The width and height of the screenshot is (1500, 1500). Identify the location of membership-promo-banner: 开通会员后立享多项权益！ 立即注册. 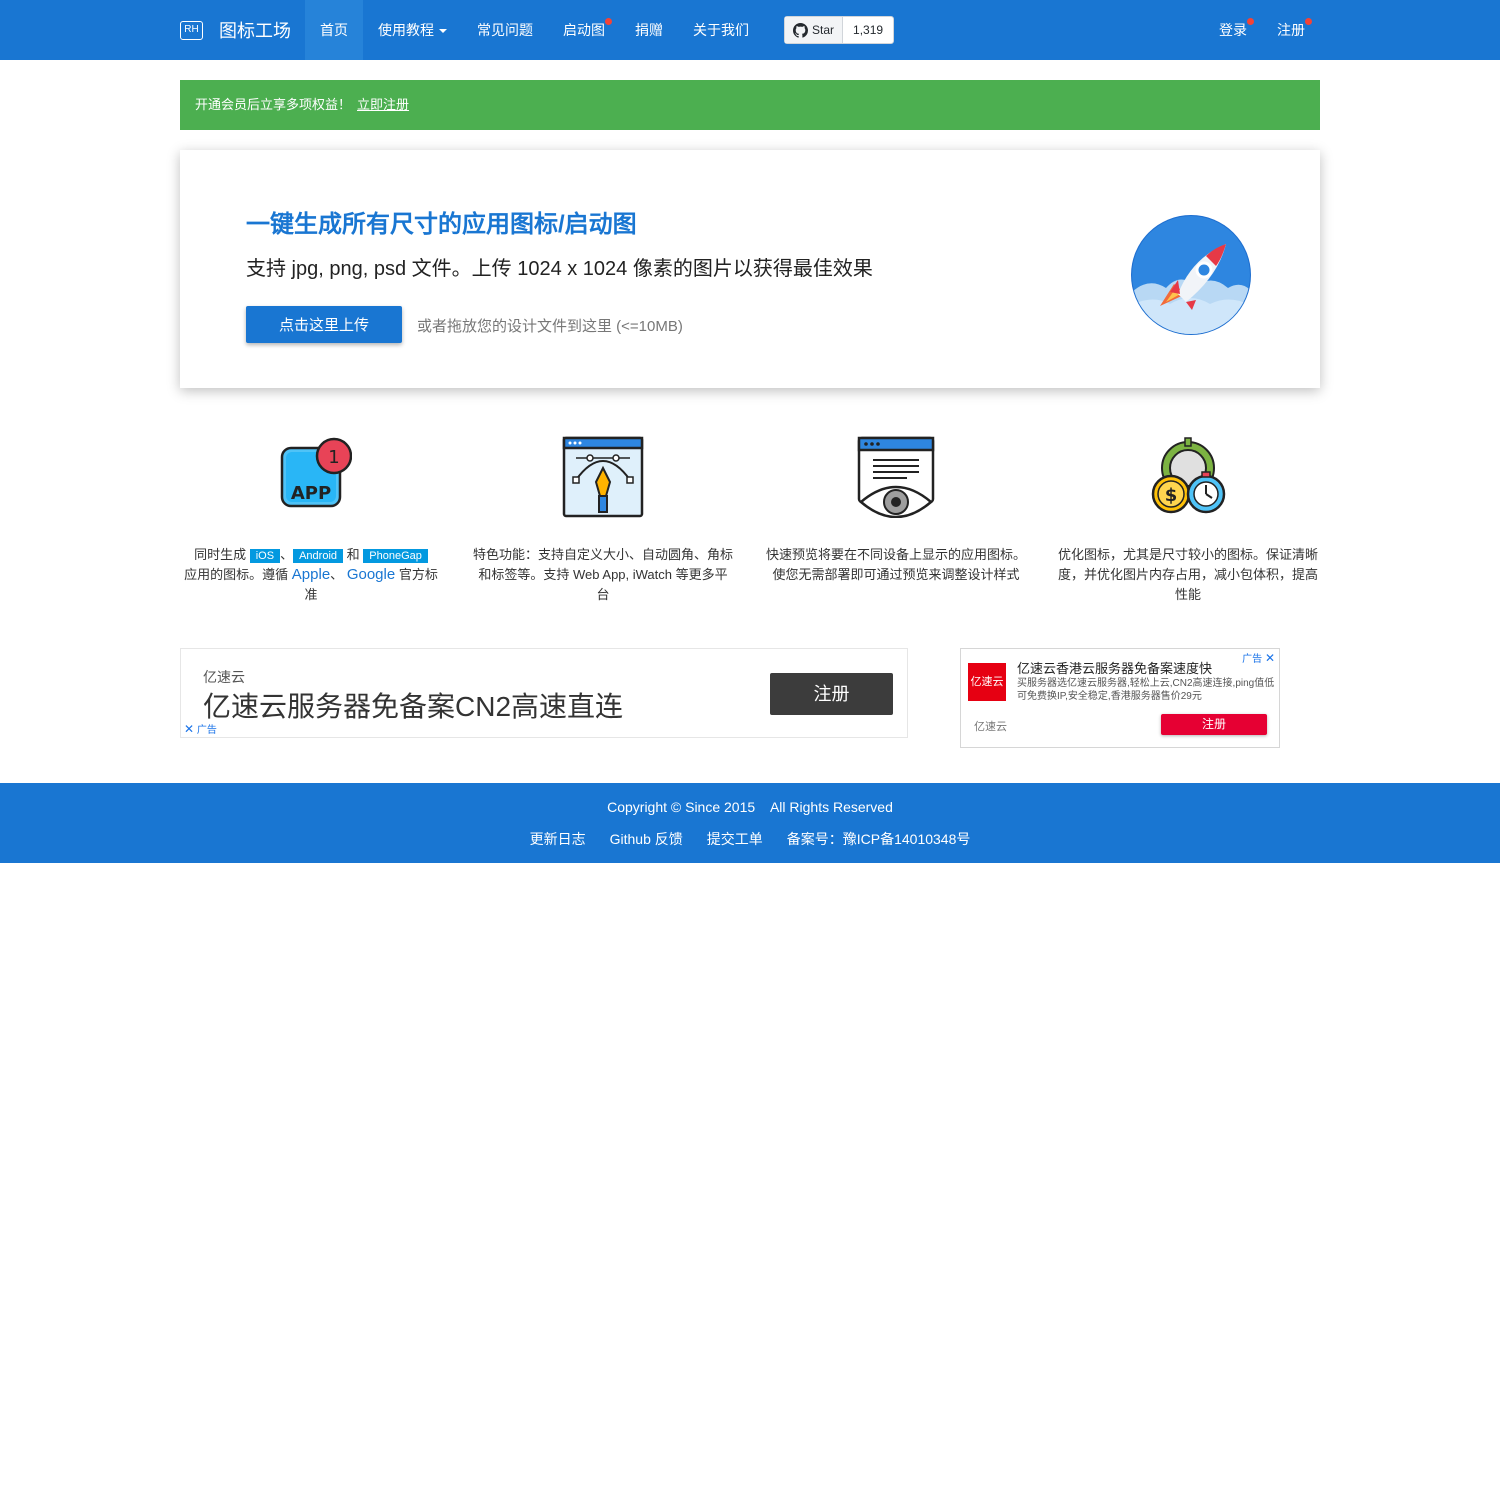
(750, 105).